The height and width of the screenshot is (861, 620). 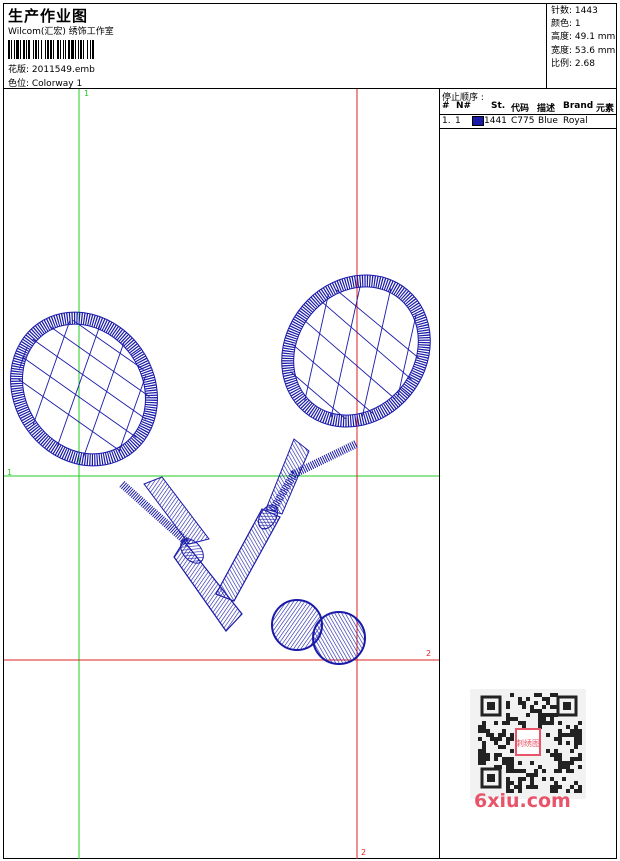 I want to click on right-racket, so click(x=327, y=430).